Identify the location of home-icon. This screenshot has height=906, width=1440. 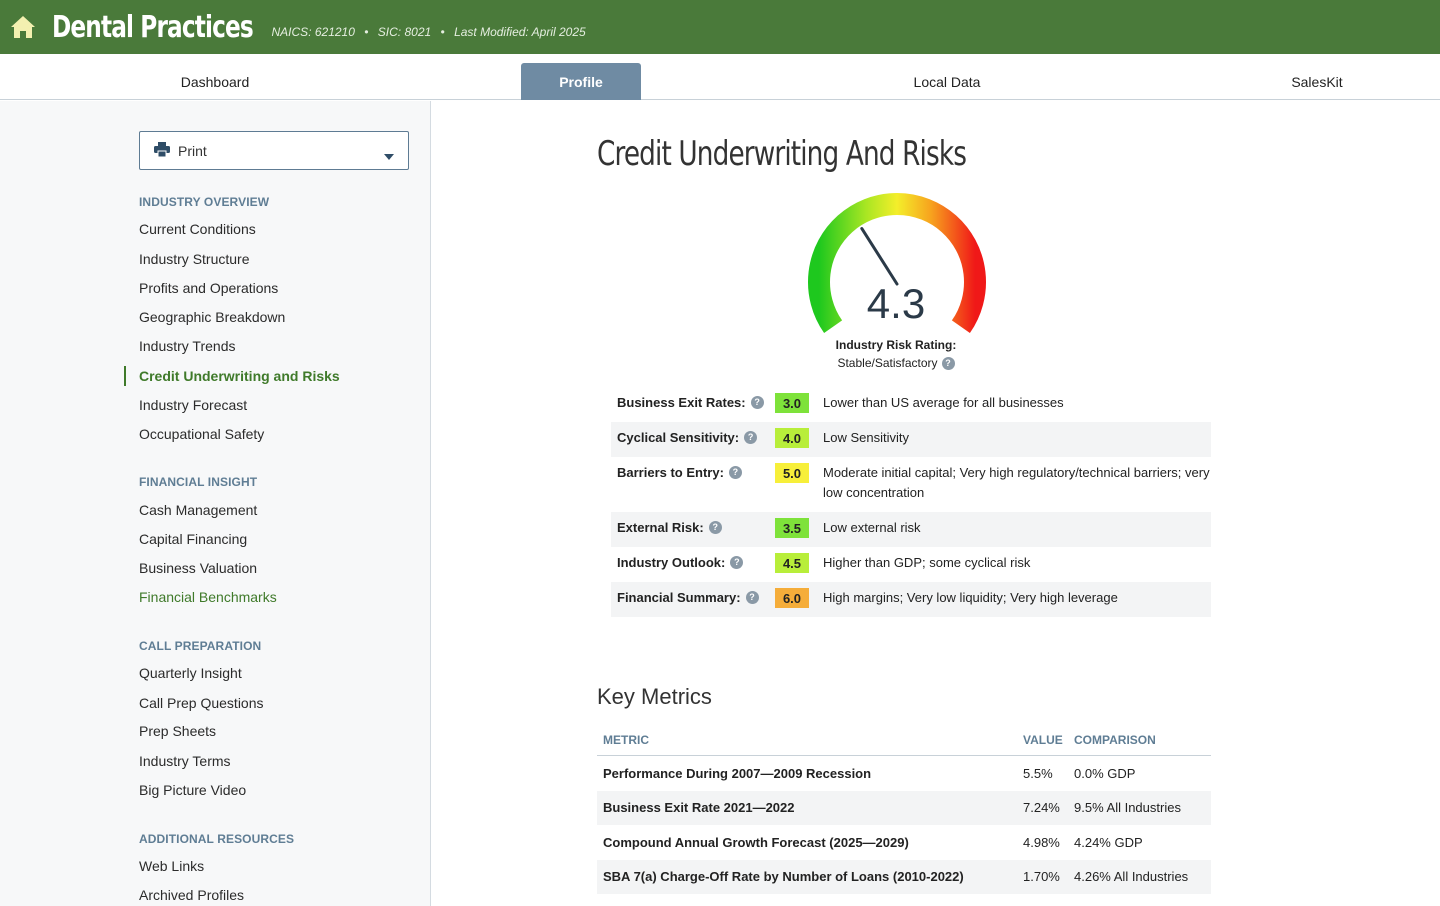
(23, 27).